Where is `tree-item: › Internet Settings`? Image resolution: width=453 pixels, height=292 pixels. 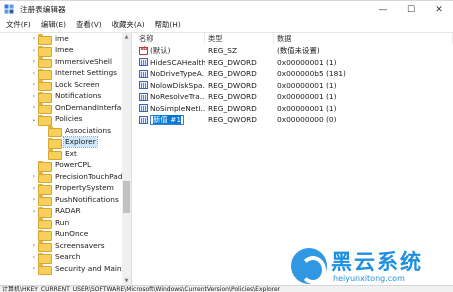
tree-item: › Internet Settings is located at coordinates (74, 74).